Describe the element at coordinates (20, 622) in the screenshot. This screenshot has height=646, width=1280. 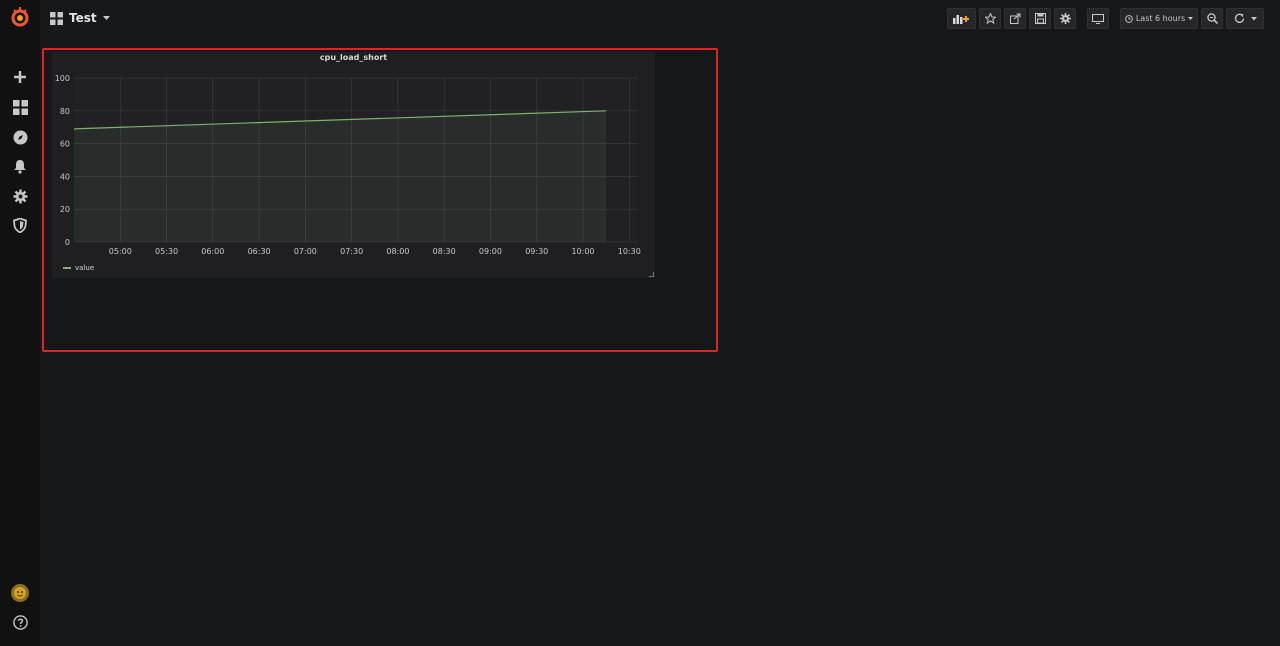
I see `help-question-icon` at that location.